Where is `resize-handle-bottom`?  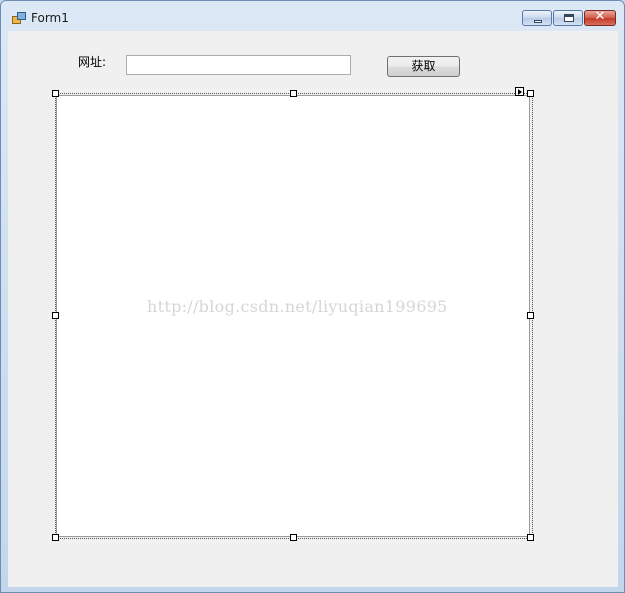 resize-handle-bottom is located at coordinates (293, 537).